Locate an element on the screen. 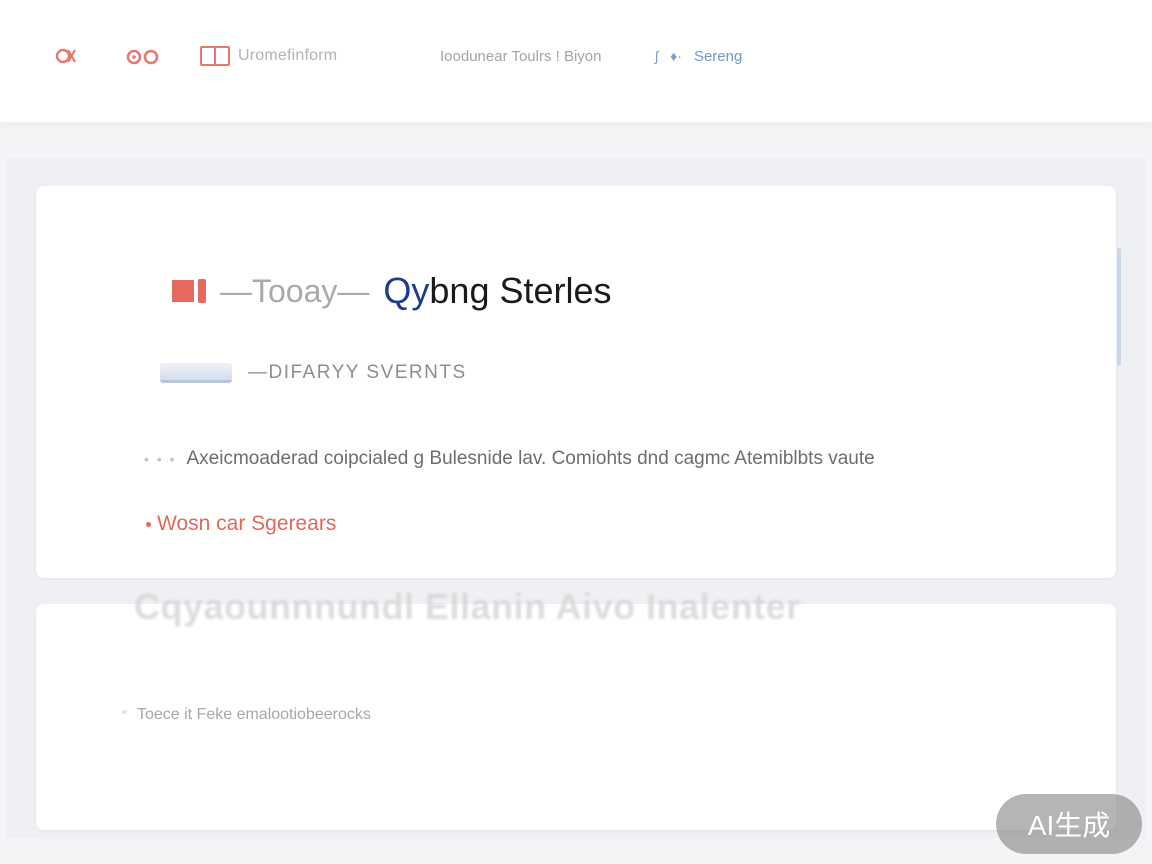 The image size is (1152, 864). window-icon is located at coordinates (215, 56).